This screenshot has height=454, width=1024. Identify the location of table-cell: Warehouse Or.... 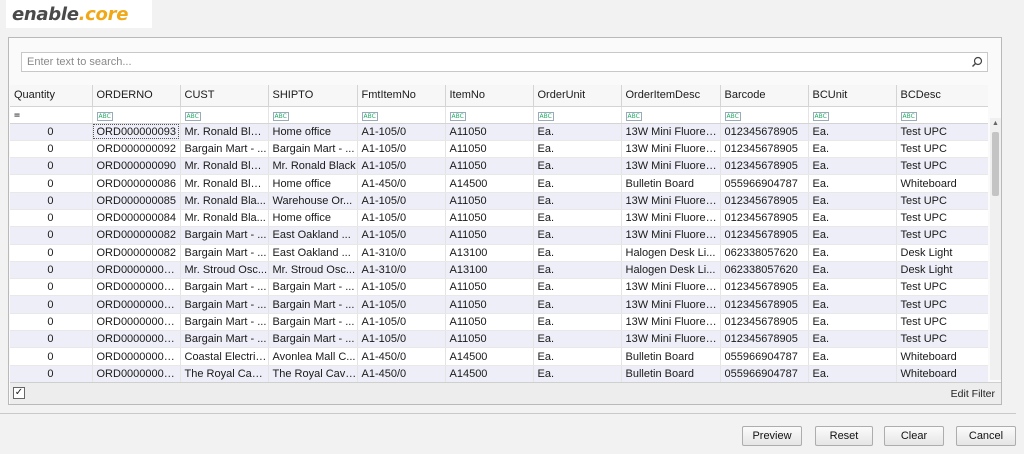
(313, 201).